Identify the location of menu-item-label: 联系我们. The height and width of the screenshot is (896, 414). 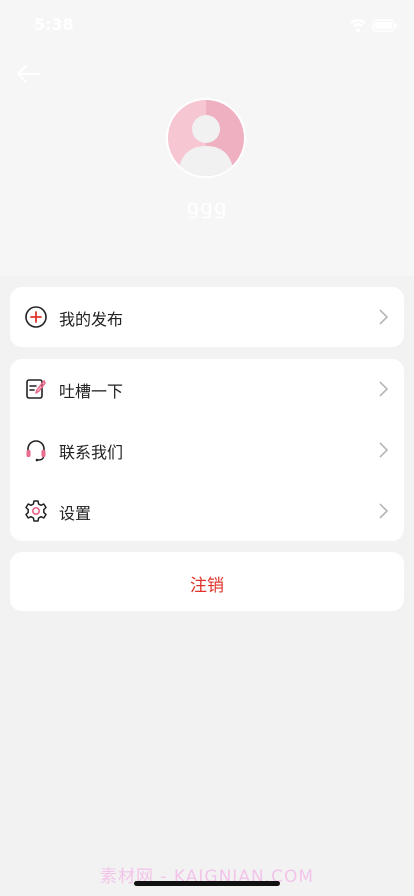
(91, 452).